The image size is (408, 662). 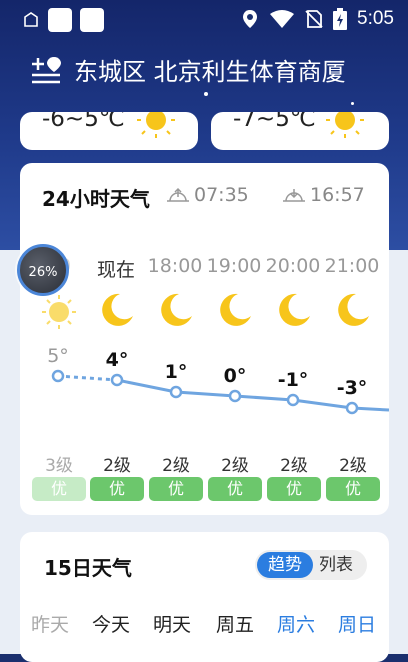 What do you see at coordinates (111, 625) in the screenshot?
I see `day-label: 今天` at bounding box center [111, 625].